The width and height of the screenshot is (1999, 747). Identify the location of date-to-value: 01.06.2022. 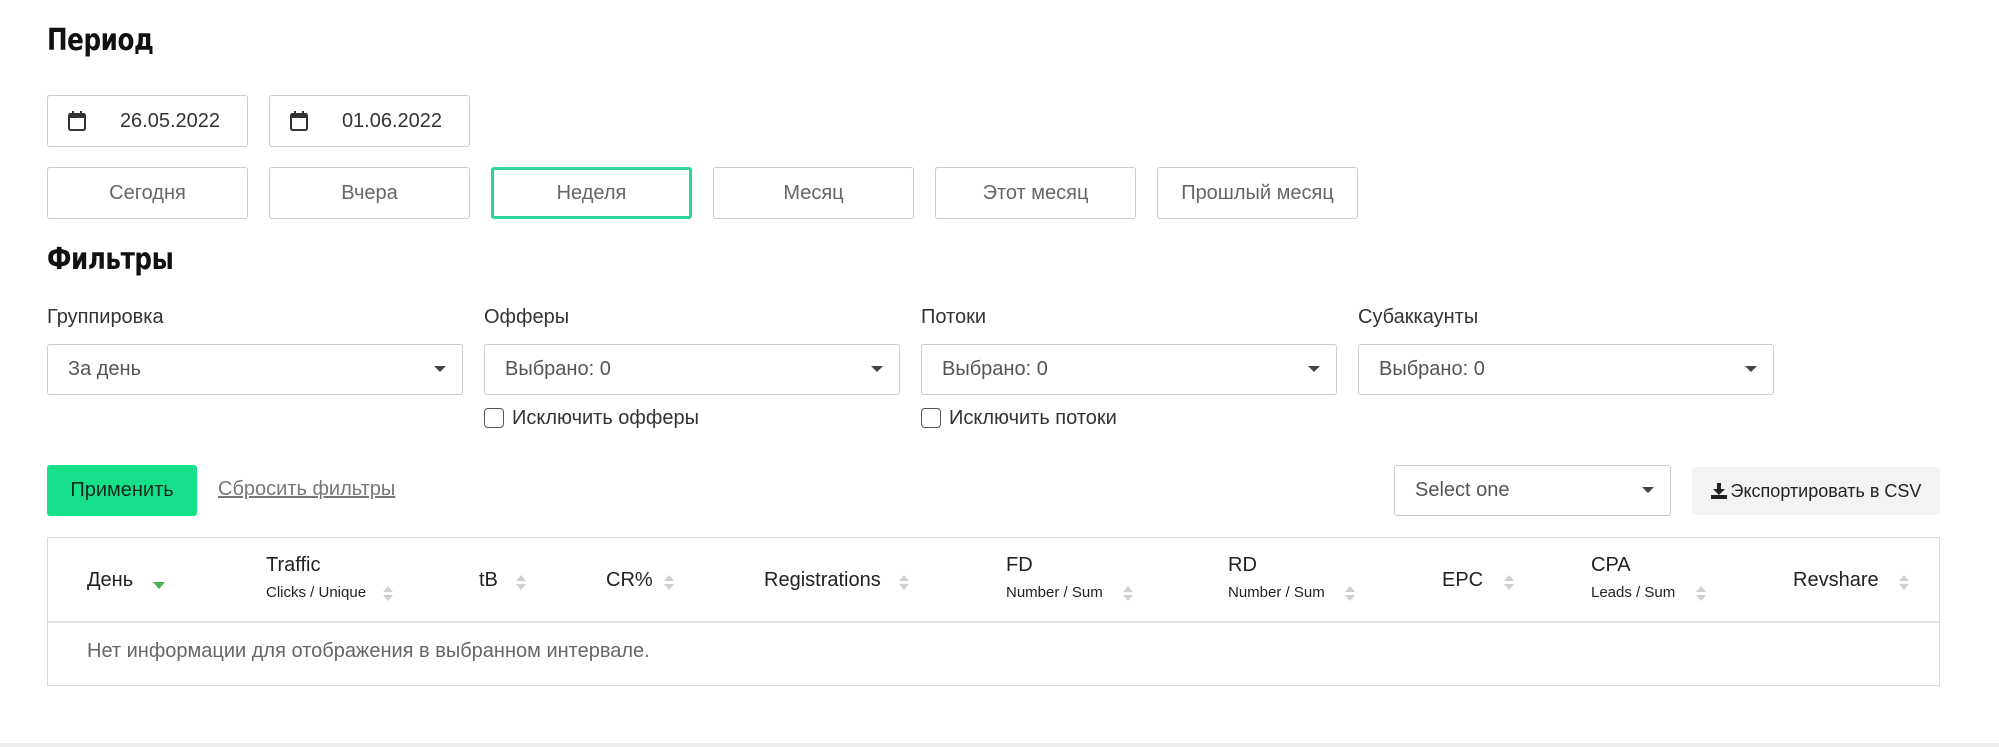
(392, 121).